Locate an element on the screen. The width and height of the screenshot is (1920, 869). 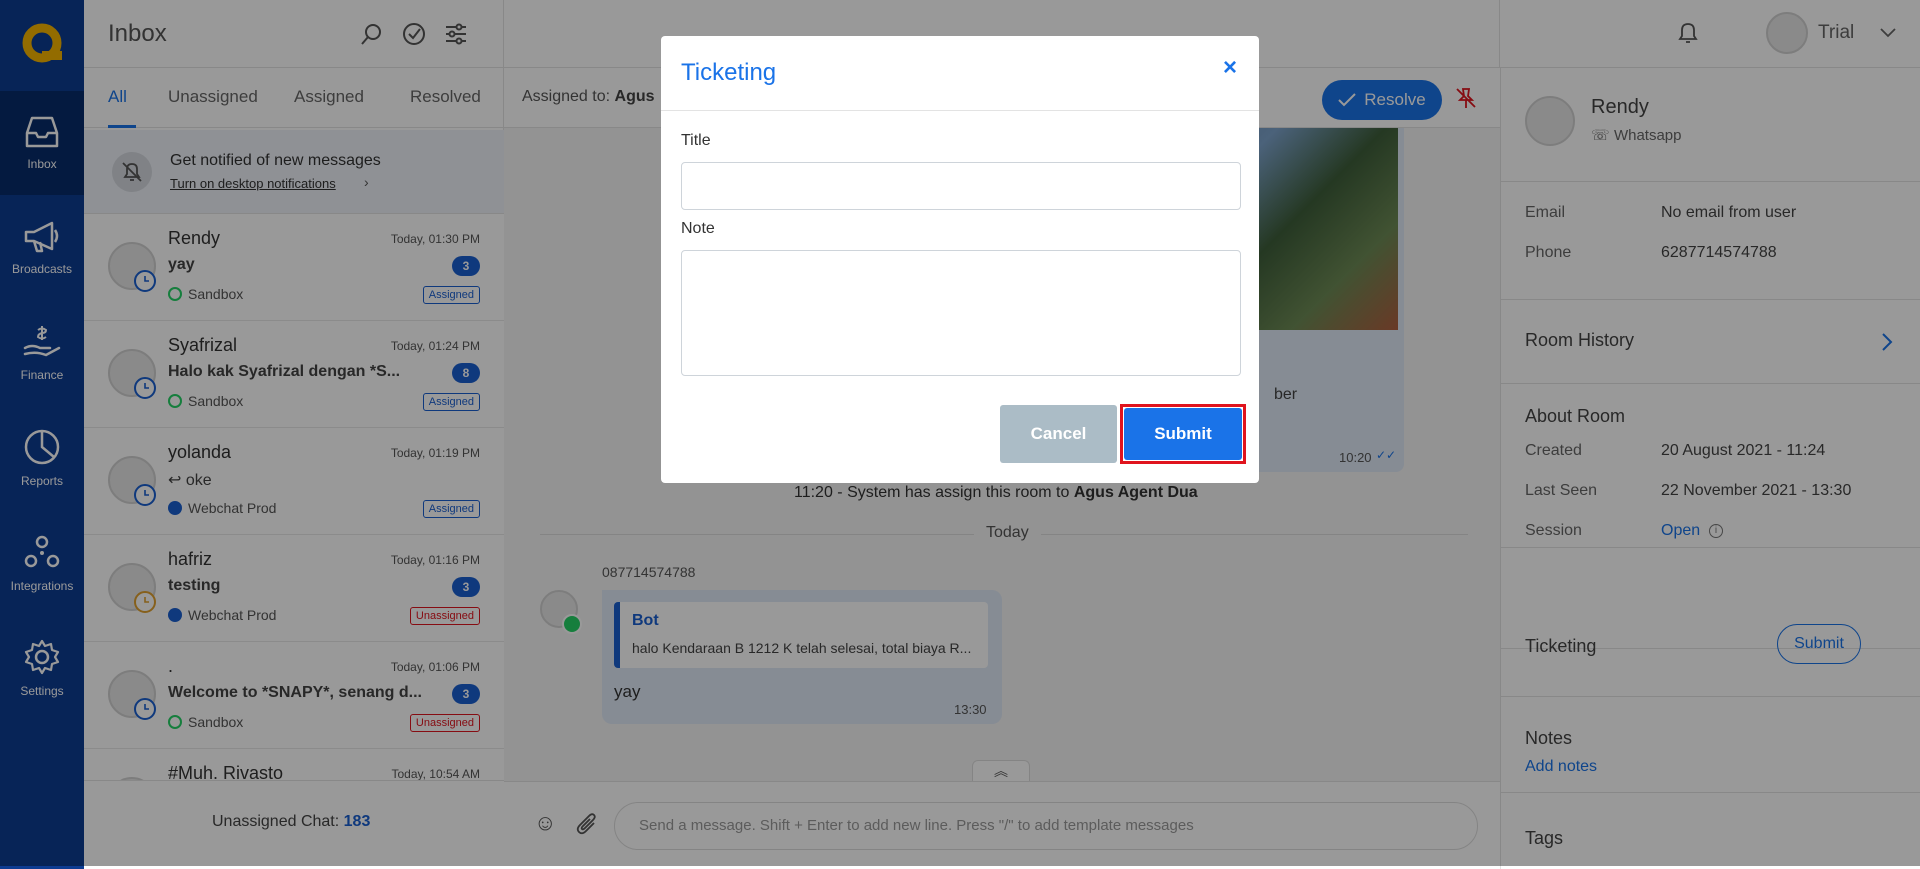
submit-highlight: Submit is located at coordinates (1183, 434).